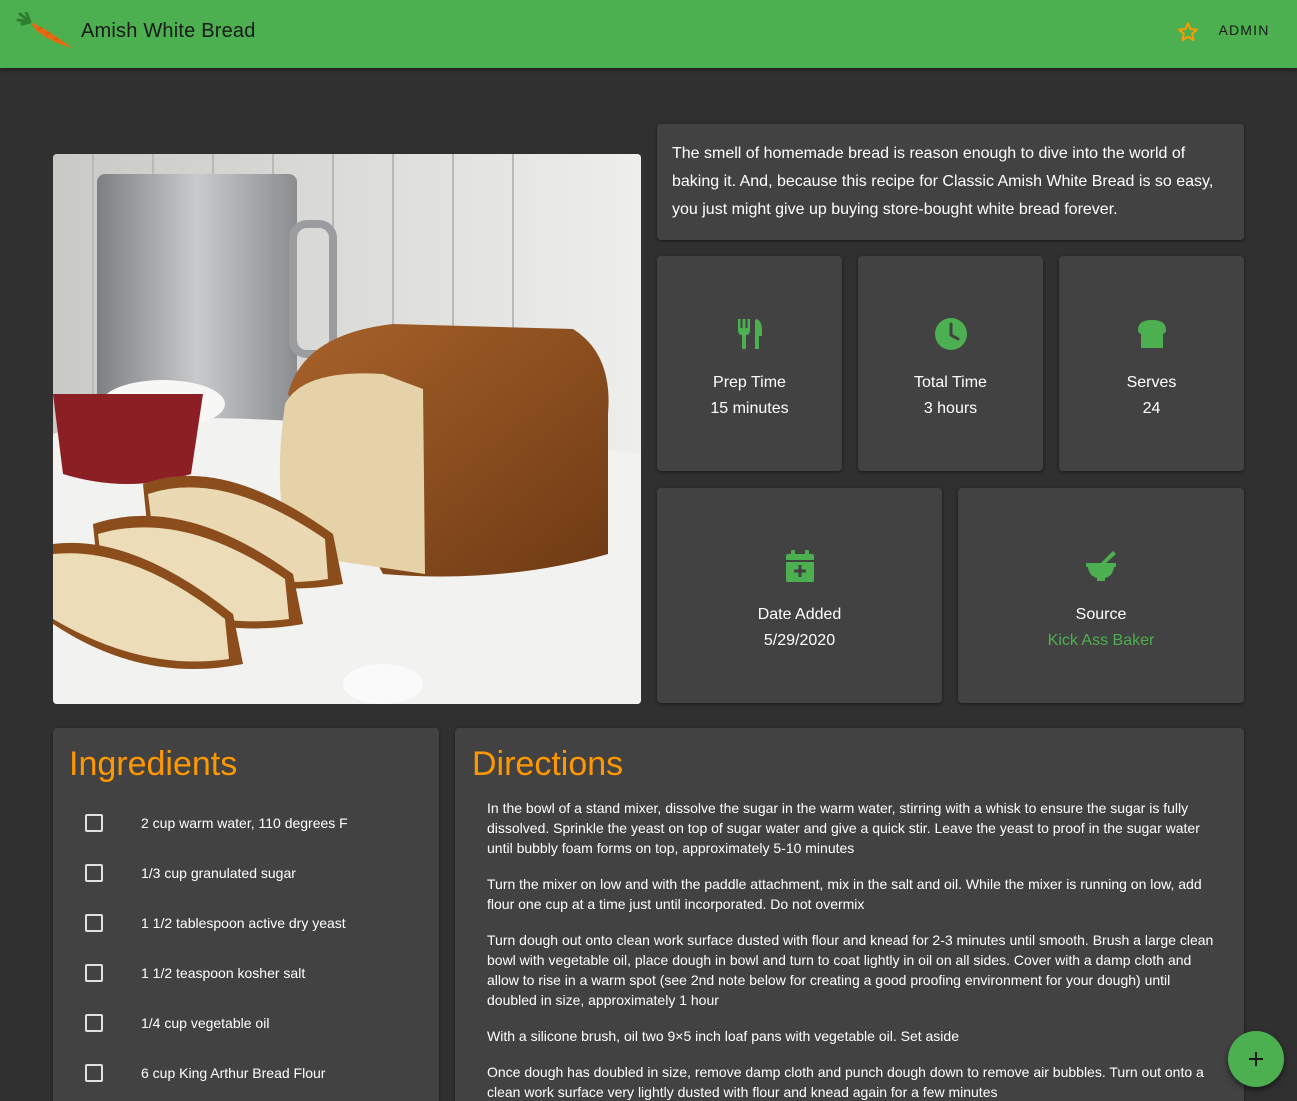  What do you see at coordinates (648, 34) in the screenshot?
I see `app-bar: Amish White Bread ADMIN` at bounding box center [648, 34].